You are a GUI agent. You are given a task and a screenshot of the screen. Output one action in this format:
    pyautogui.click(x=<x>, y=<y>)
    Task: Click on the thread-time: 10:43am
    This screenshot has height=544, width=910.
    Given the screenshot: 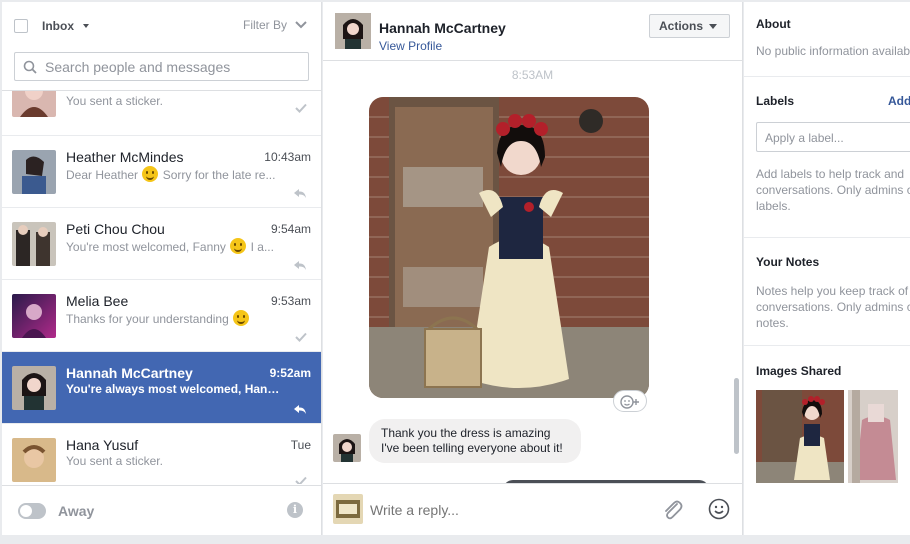 What is the action you would take?
    pyautogui.click(x=287, y=157)
    